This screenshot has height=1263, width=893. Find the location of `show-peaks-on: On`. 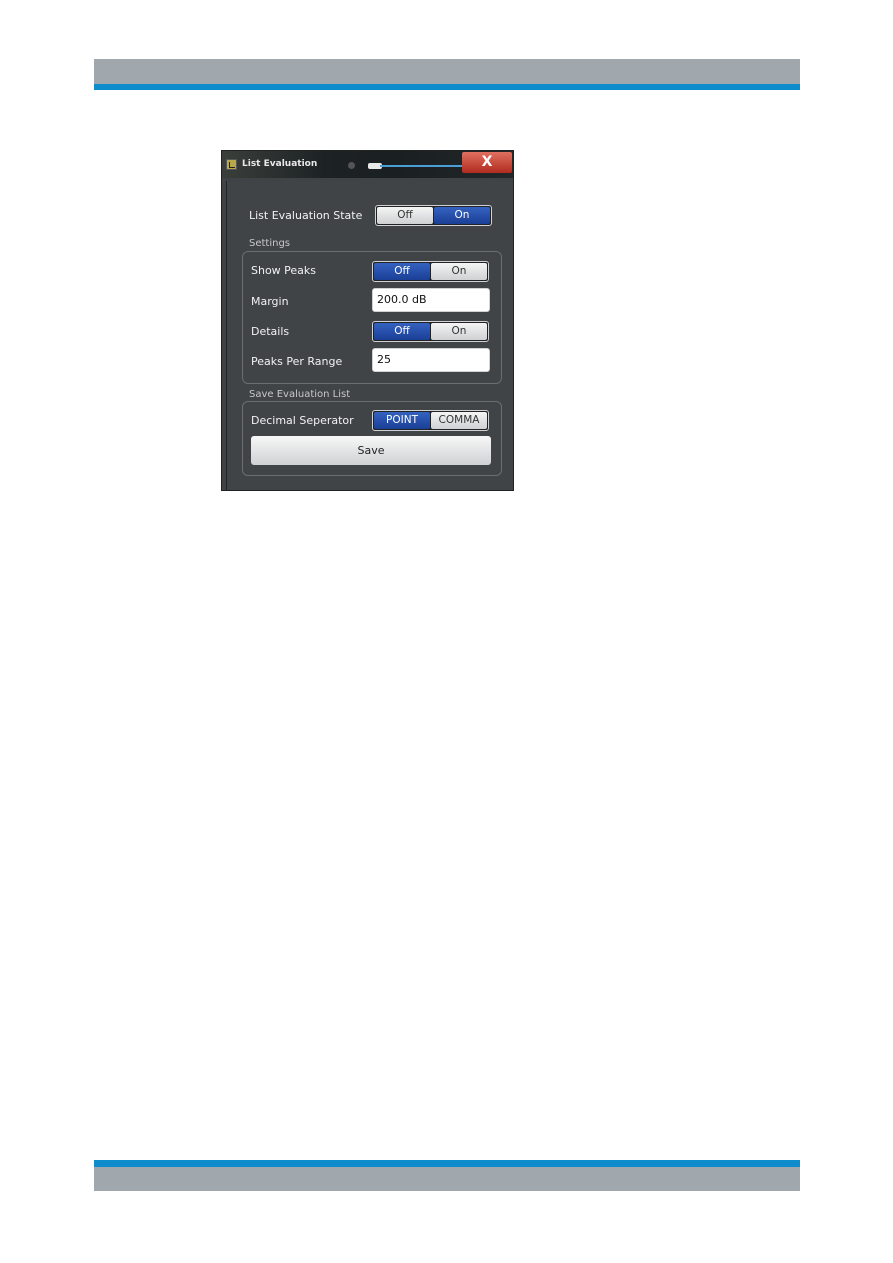

show-peaks-on: On is located at coordinates (459, 271).